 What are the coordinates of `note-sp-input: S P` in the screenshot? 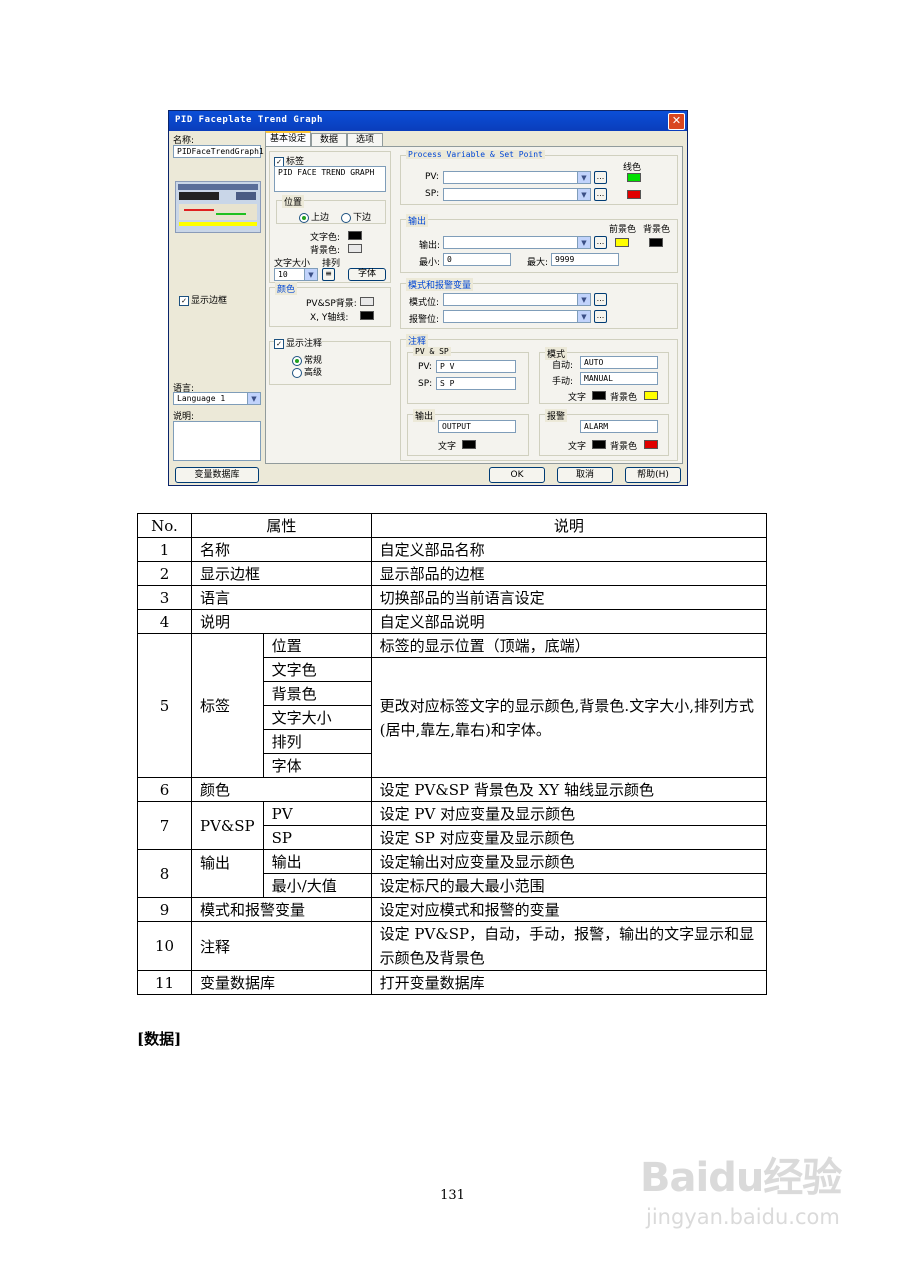 It's located at (476, 383).